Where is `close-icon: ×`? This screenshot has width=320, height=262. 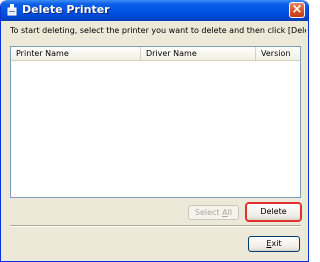 close-icon: × is located at coordinates (297, 9).